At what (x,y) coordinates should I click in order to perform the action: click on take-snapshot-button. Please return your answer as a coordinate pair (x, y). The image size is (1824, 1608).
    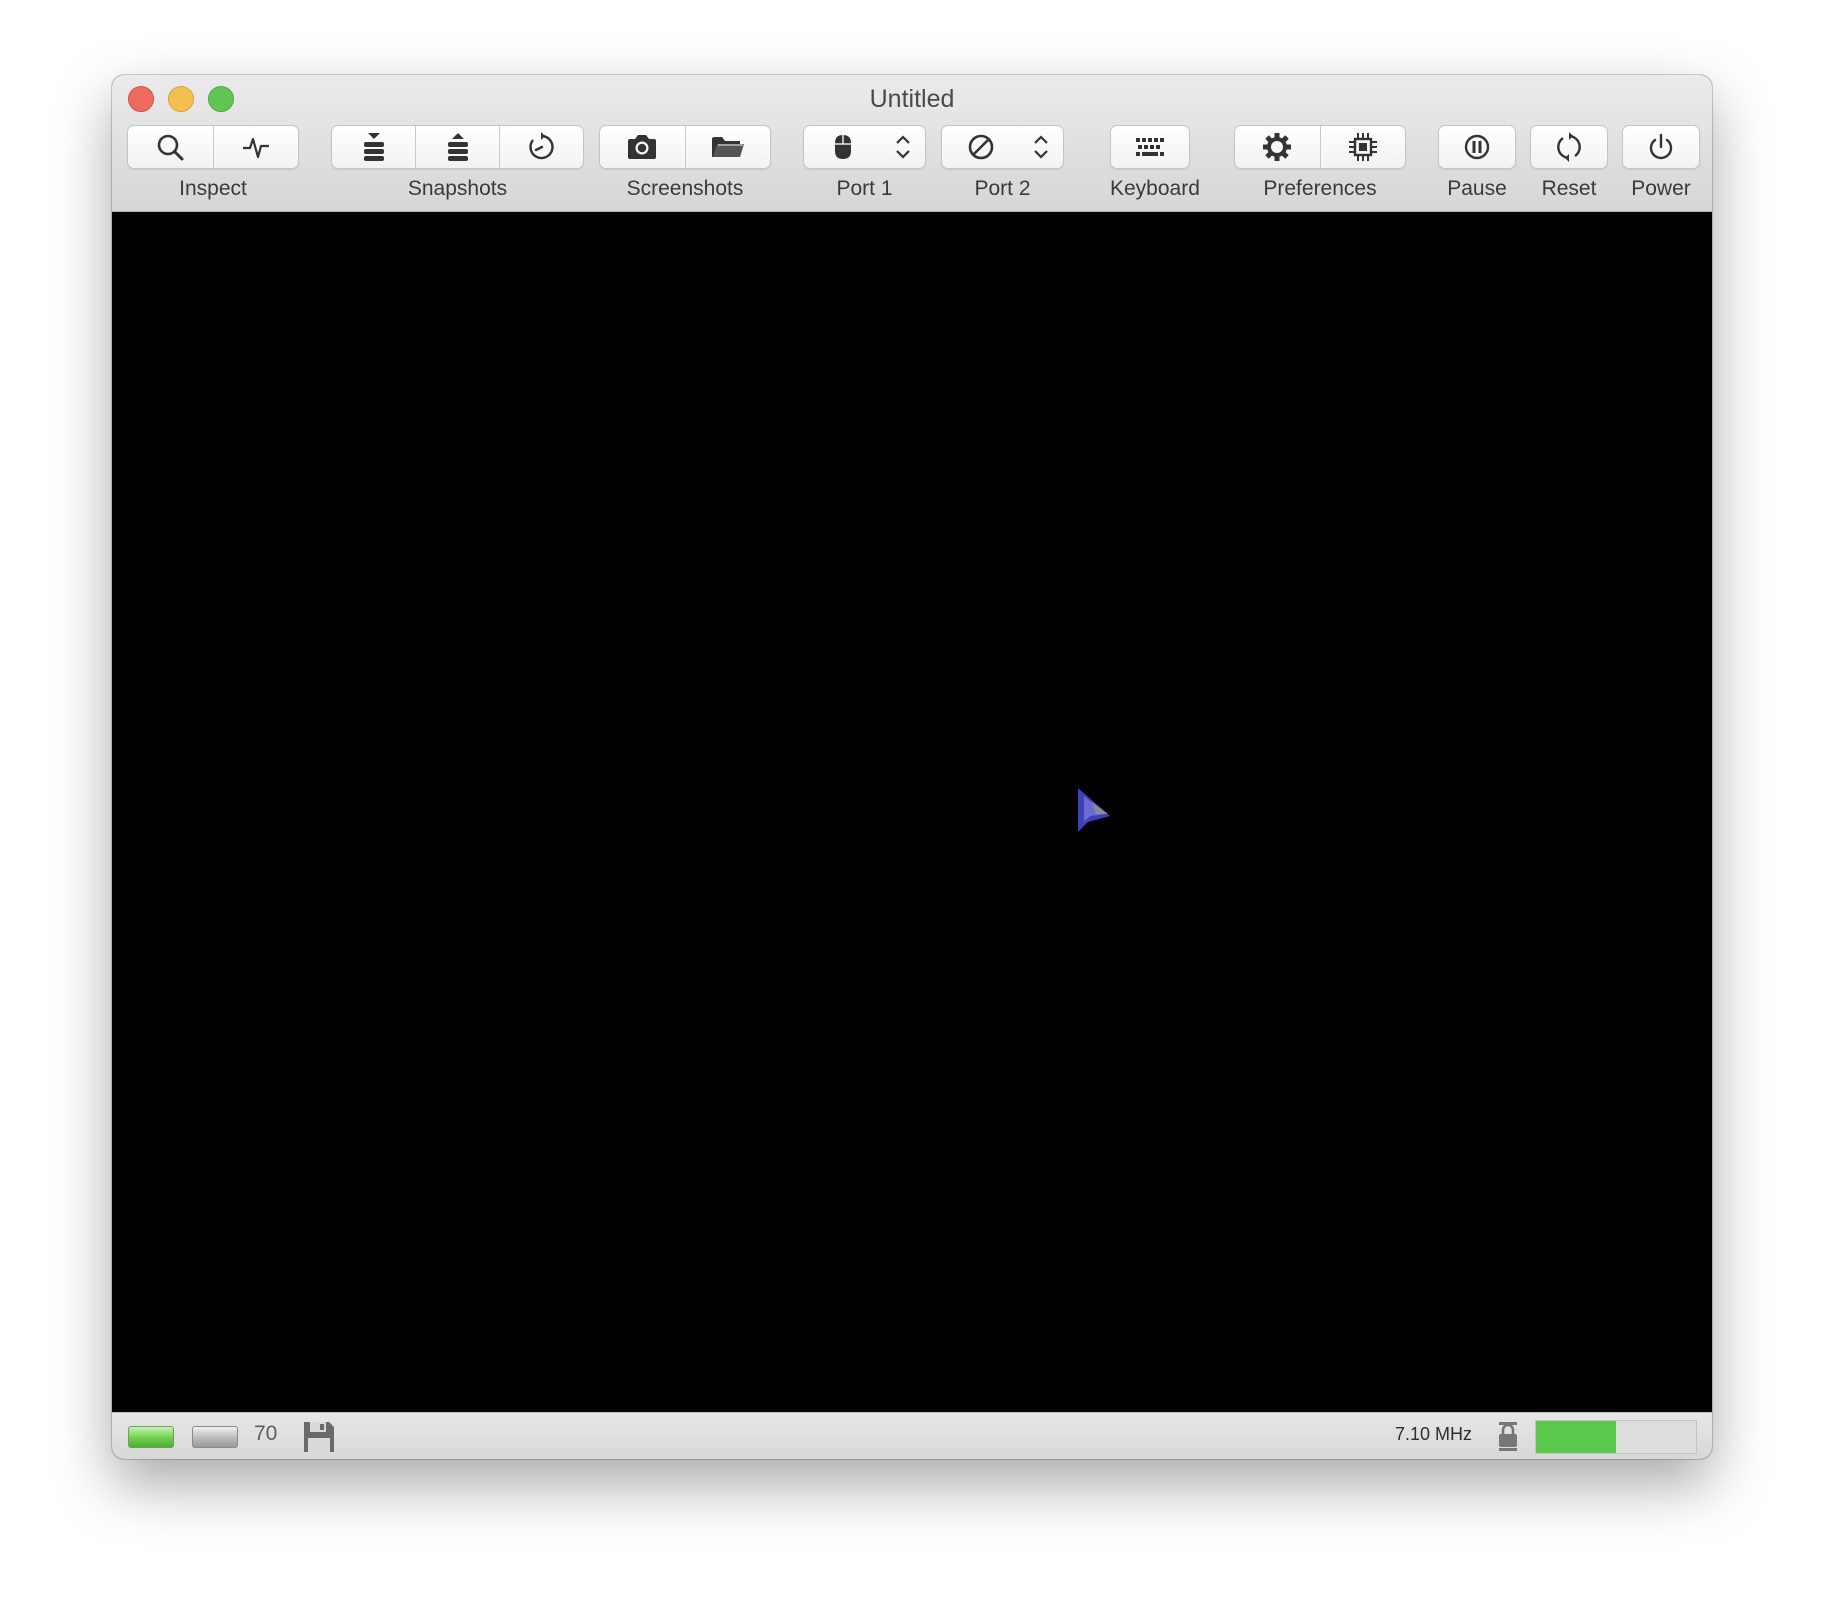
    Looking at the image, I should click on (373, 147).